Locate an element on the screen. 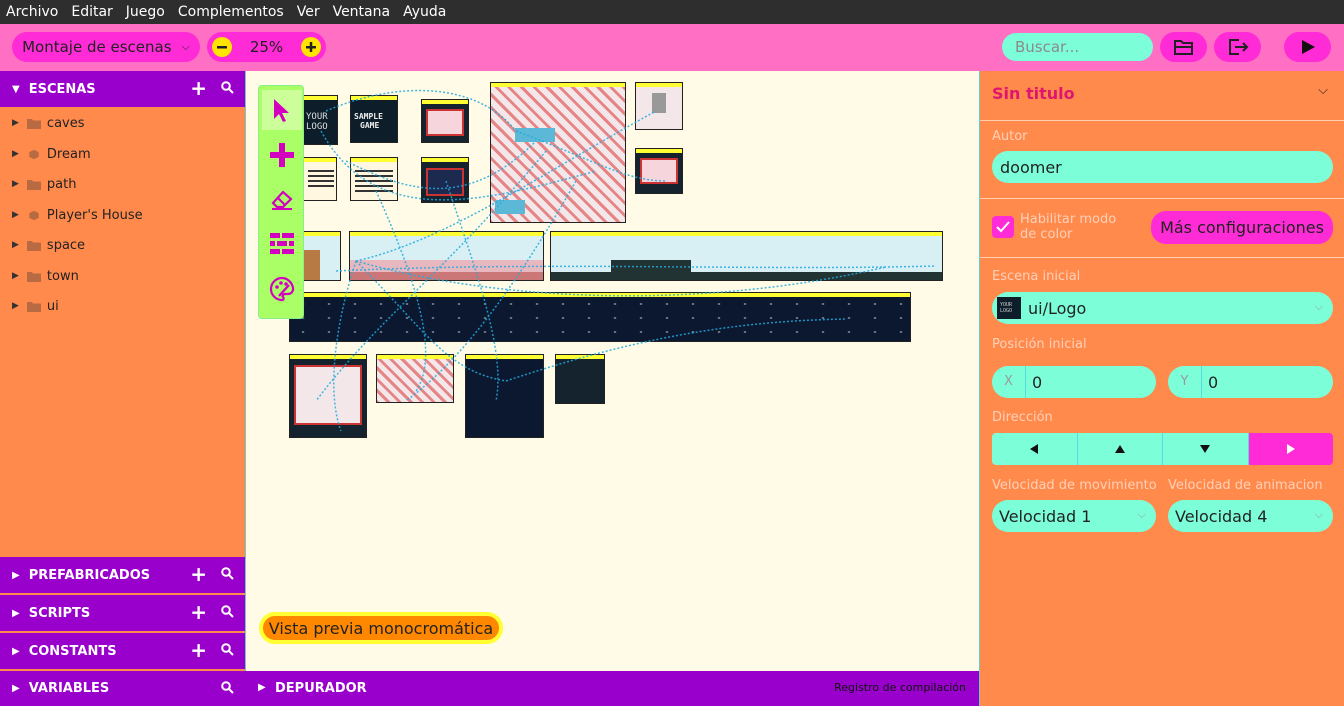 Image resolution: width=1344 pixels, height=706 pixels. scene-thumbnail-cave-b is located at coordinates (415, 378).